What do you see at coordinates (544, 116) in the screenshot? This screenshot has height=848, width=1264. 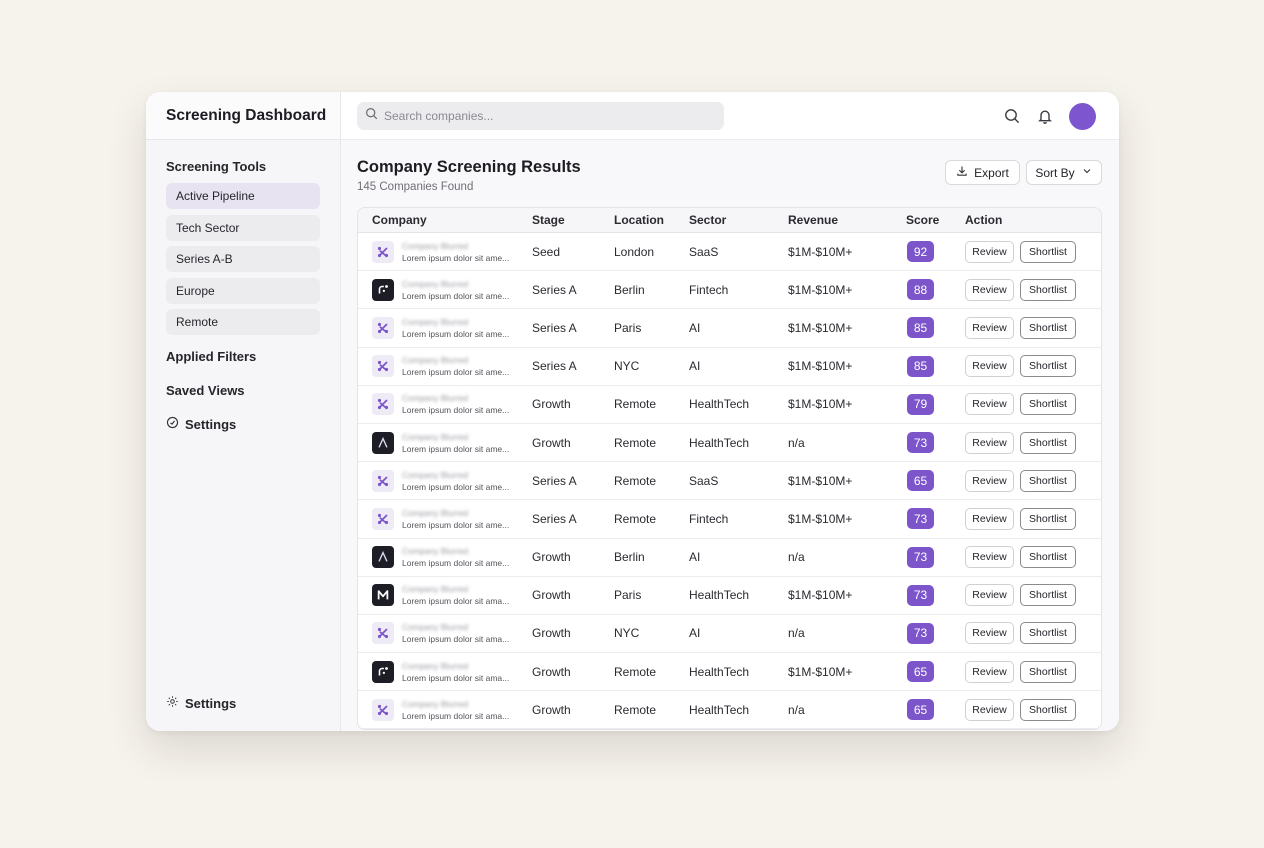 I see `search-input` at bounding box center [544, 116].